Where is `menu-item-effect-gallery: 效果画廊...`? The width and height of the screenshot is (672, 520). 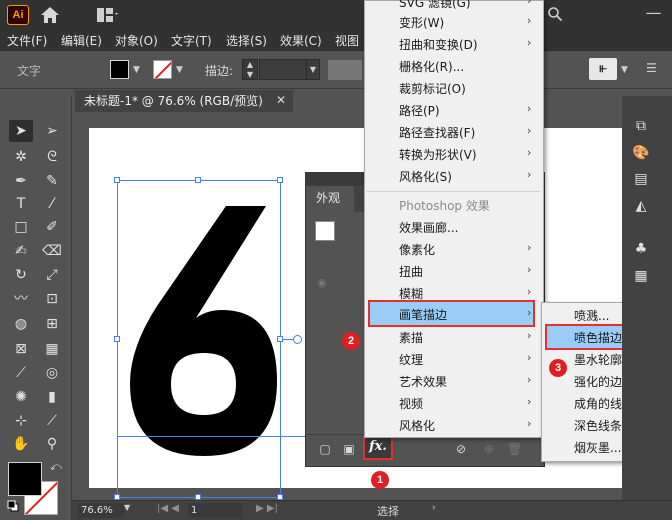
menu-item-effect-gallery: 效果画廊... is located at coordinates (428, 227).